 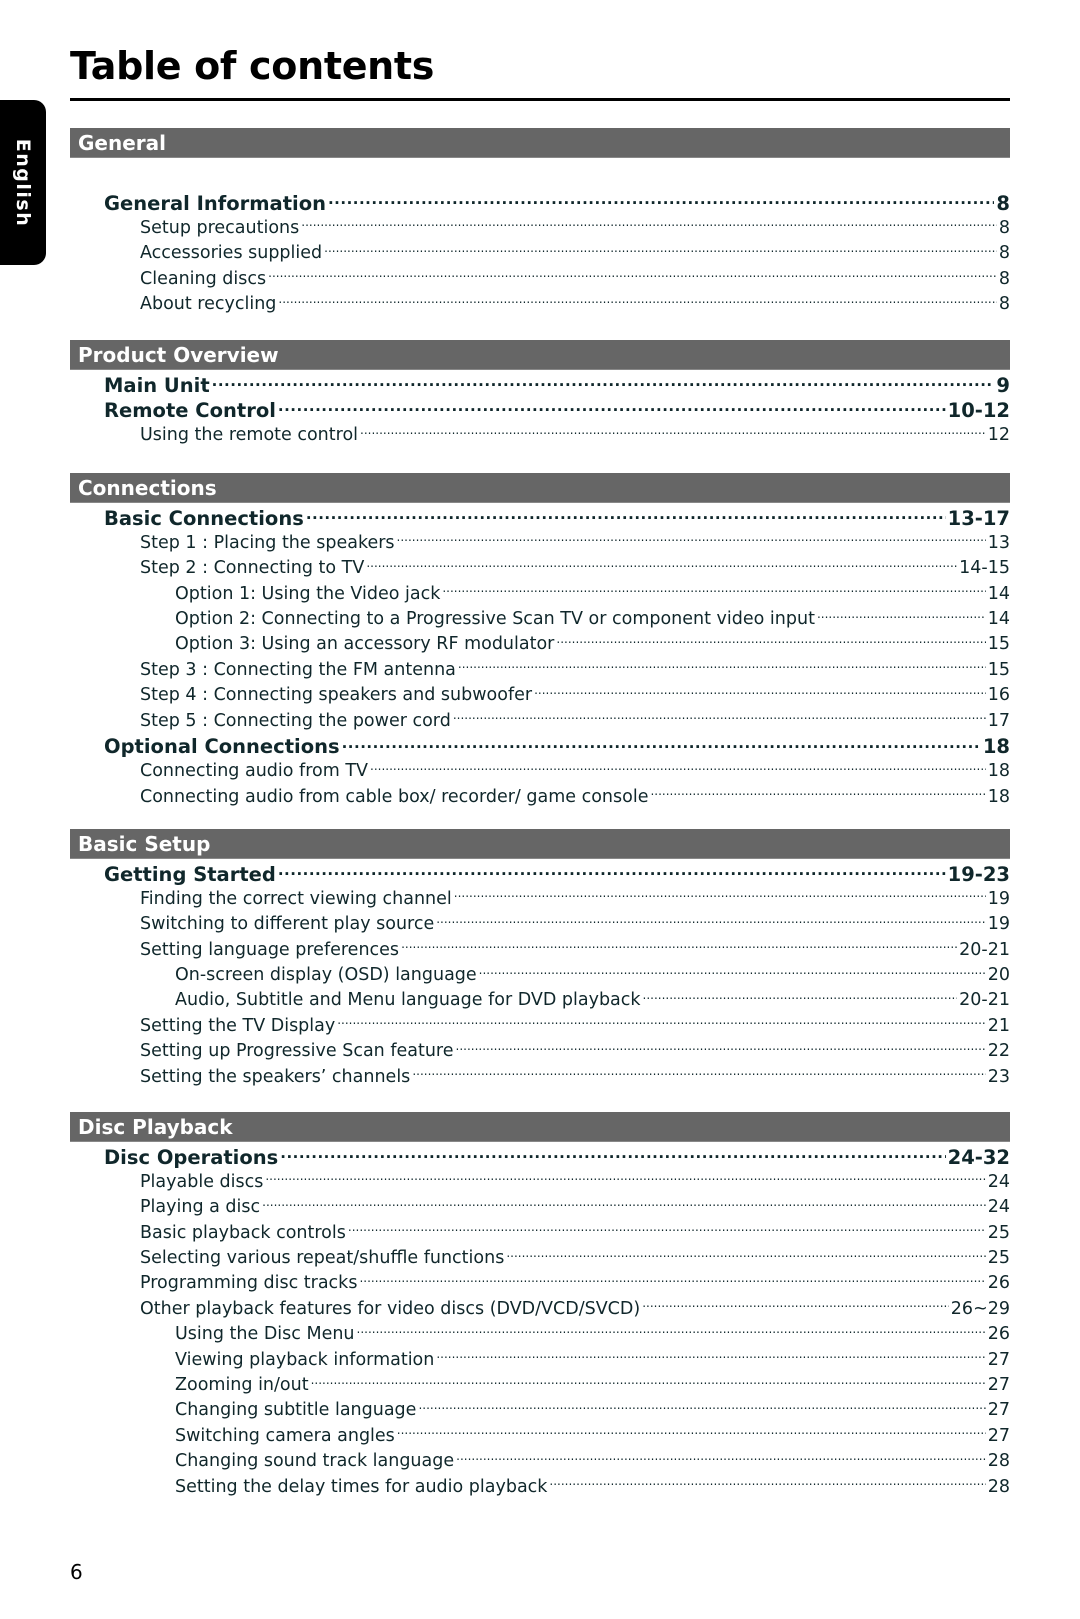 I want to click on toc-entry: Step 2 : Connecting to TV 14-15, so click(x=540, y=568).